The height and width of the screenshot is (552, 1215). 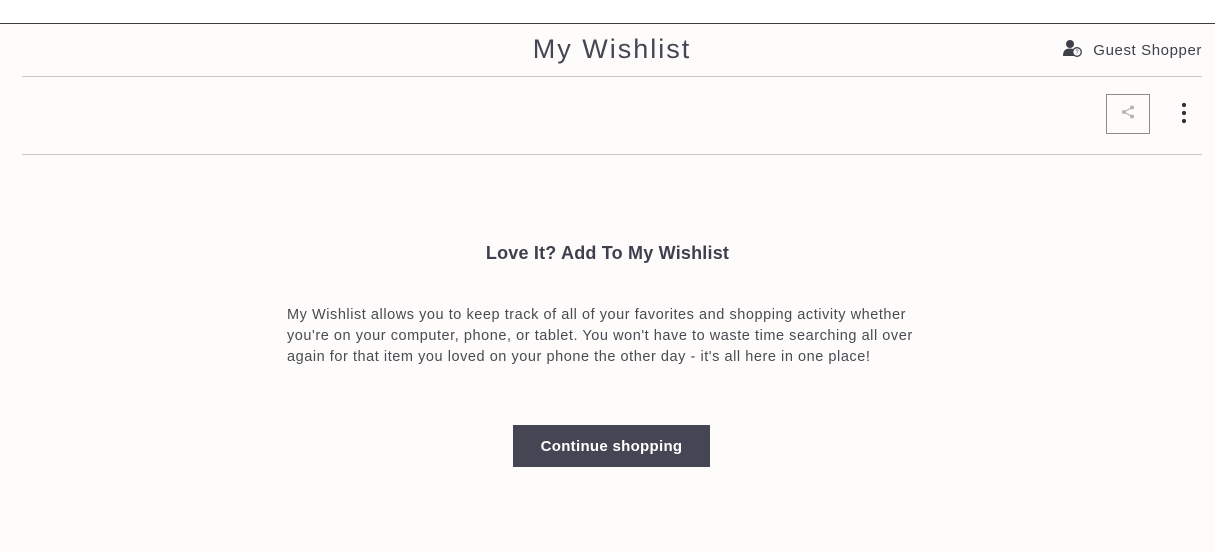 I want to click on wishlist-toolbar, so click(x=612, y=116).